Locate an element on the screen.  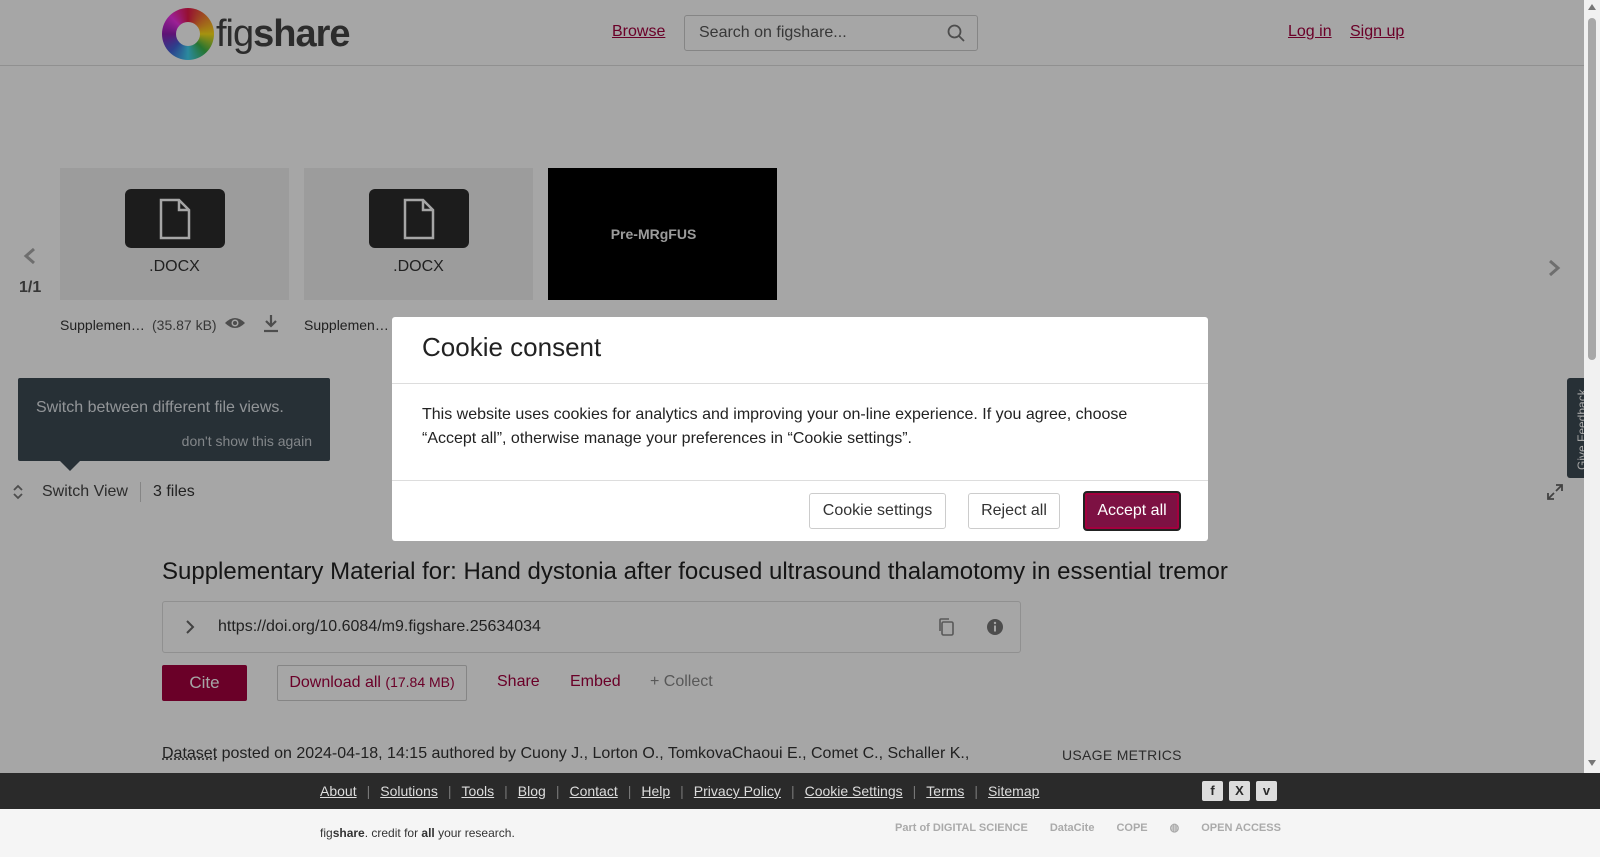
open-access-logo: OPEN ACCESS is located at coordinates (1241, 828).